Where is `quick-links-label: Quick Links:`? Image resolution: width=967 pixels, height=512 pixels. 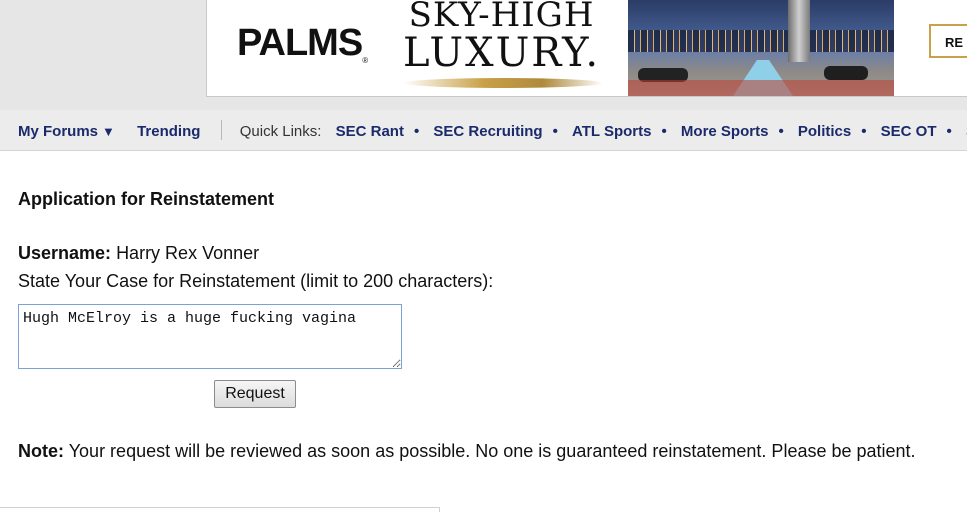 quick-links-label: Quick Links: is located at coordinates (280, 131).